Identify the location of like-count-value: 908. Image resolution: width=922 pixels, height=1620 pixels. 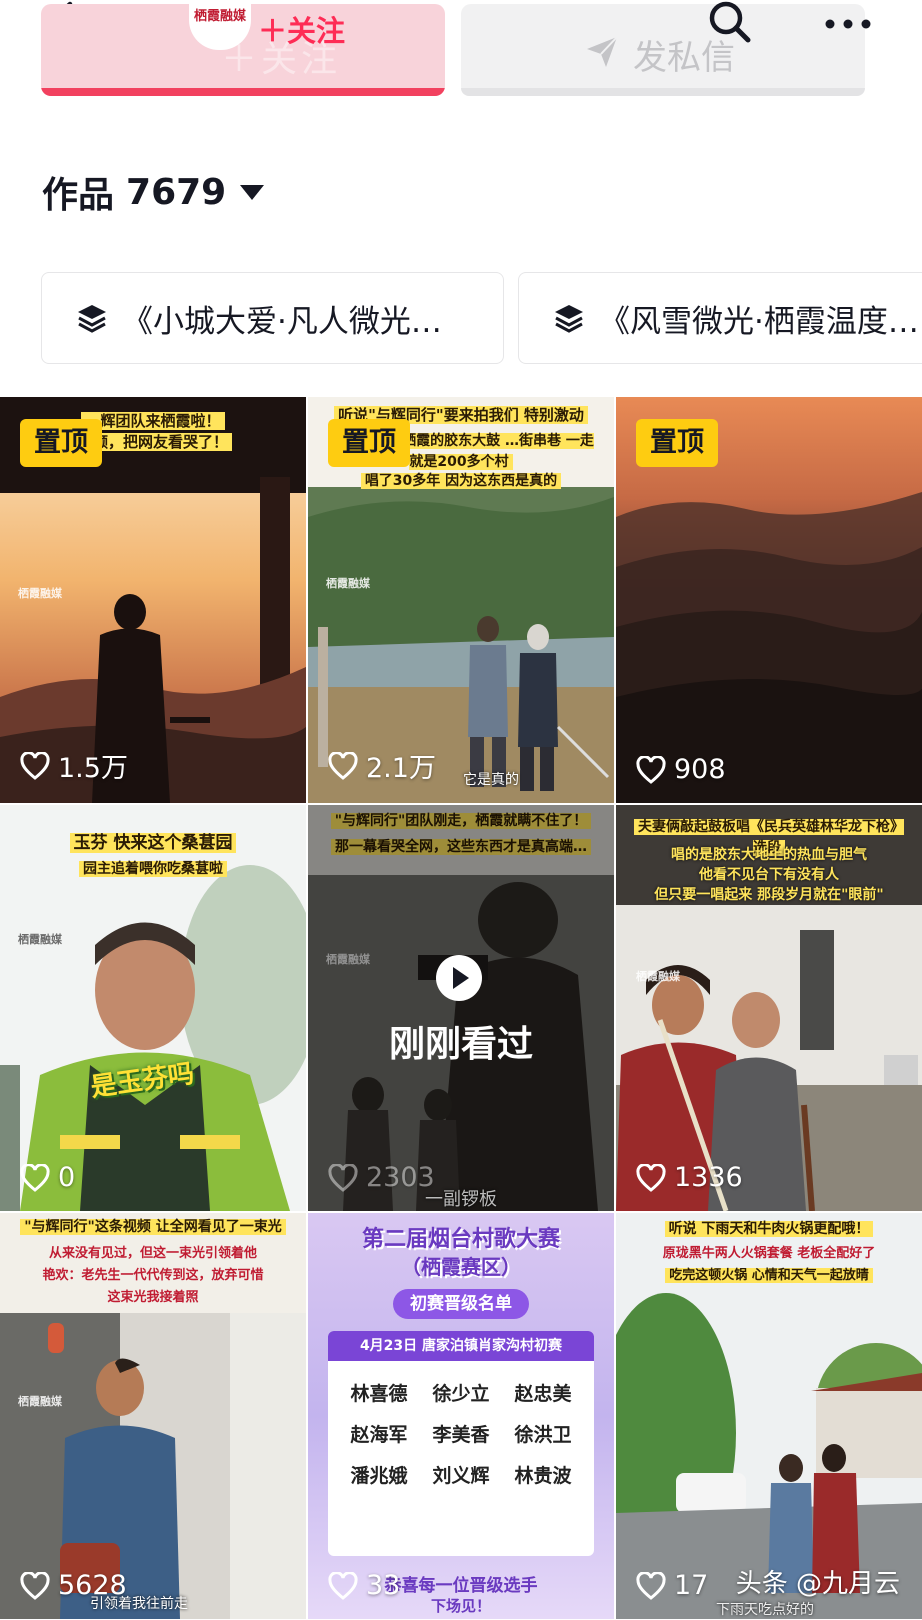
(700, 769).